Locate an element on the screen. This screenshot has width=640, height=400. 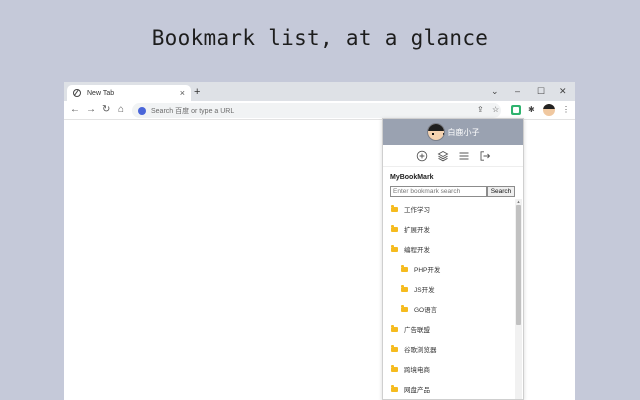
profile-avatar is located at coordinates (549, 110).